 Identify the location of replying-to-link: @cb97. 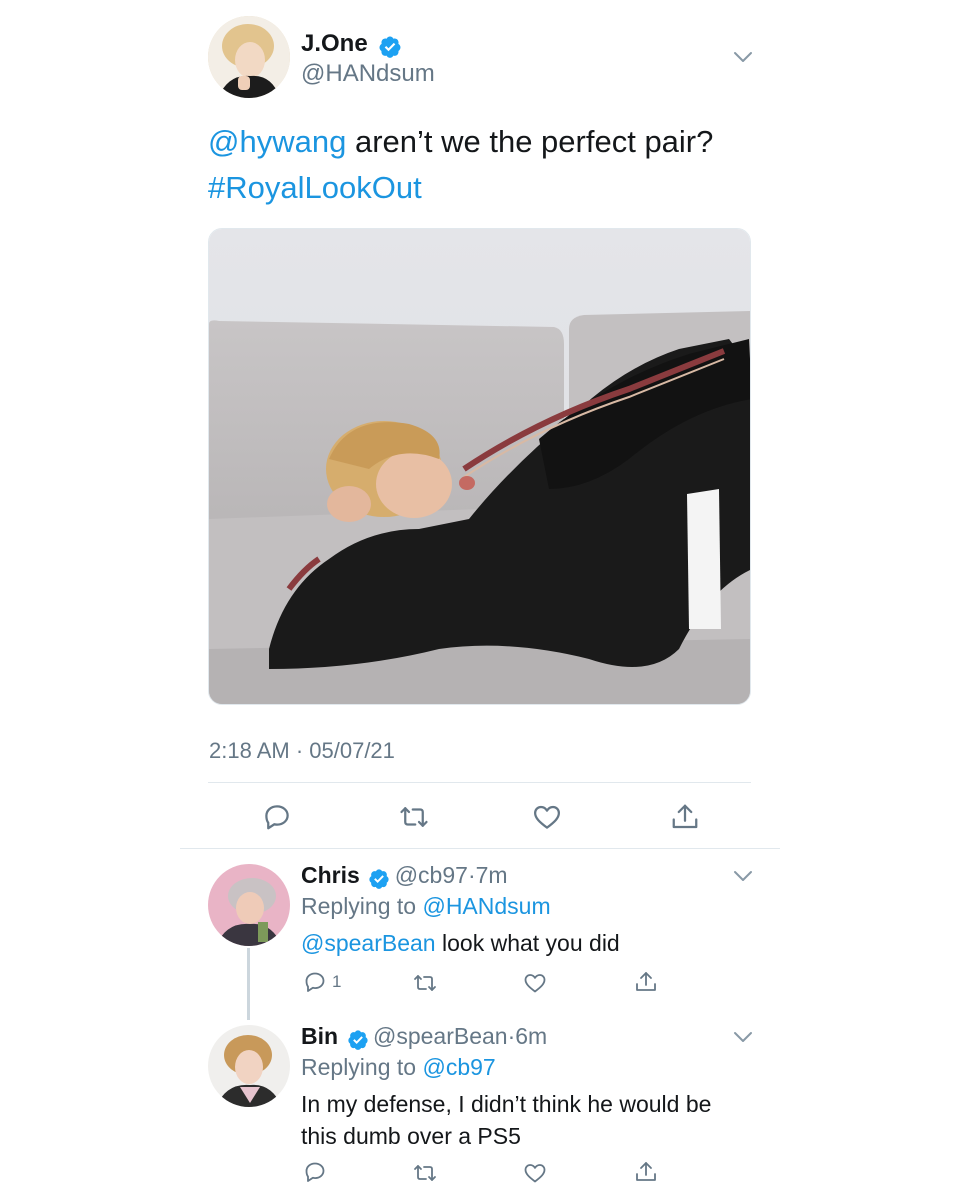
(458, 1067).